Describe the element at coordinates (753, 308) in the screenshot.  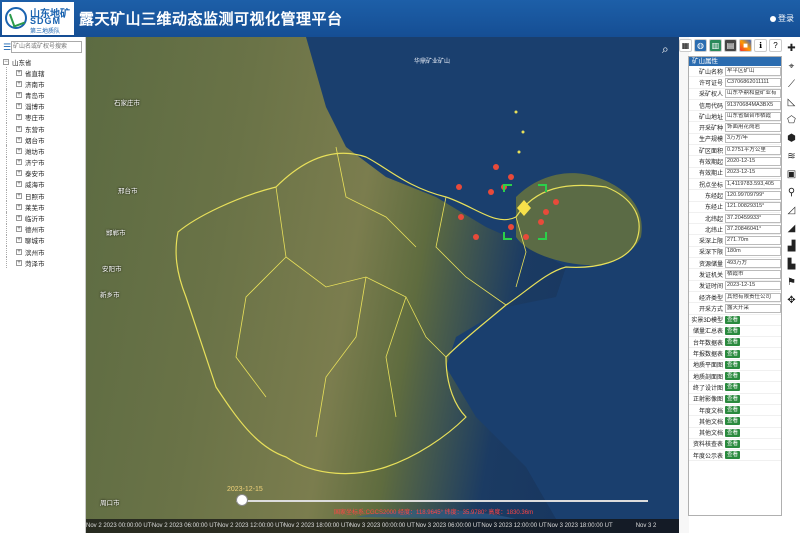
I see `attribute-value: 露天开采` at that location.